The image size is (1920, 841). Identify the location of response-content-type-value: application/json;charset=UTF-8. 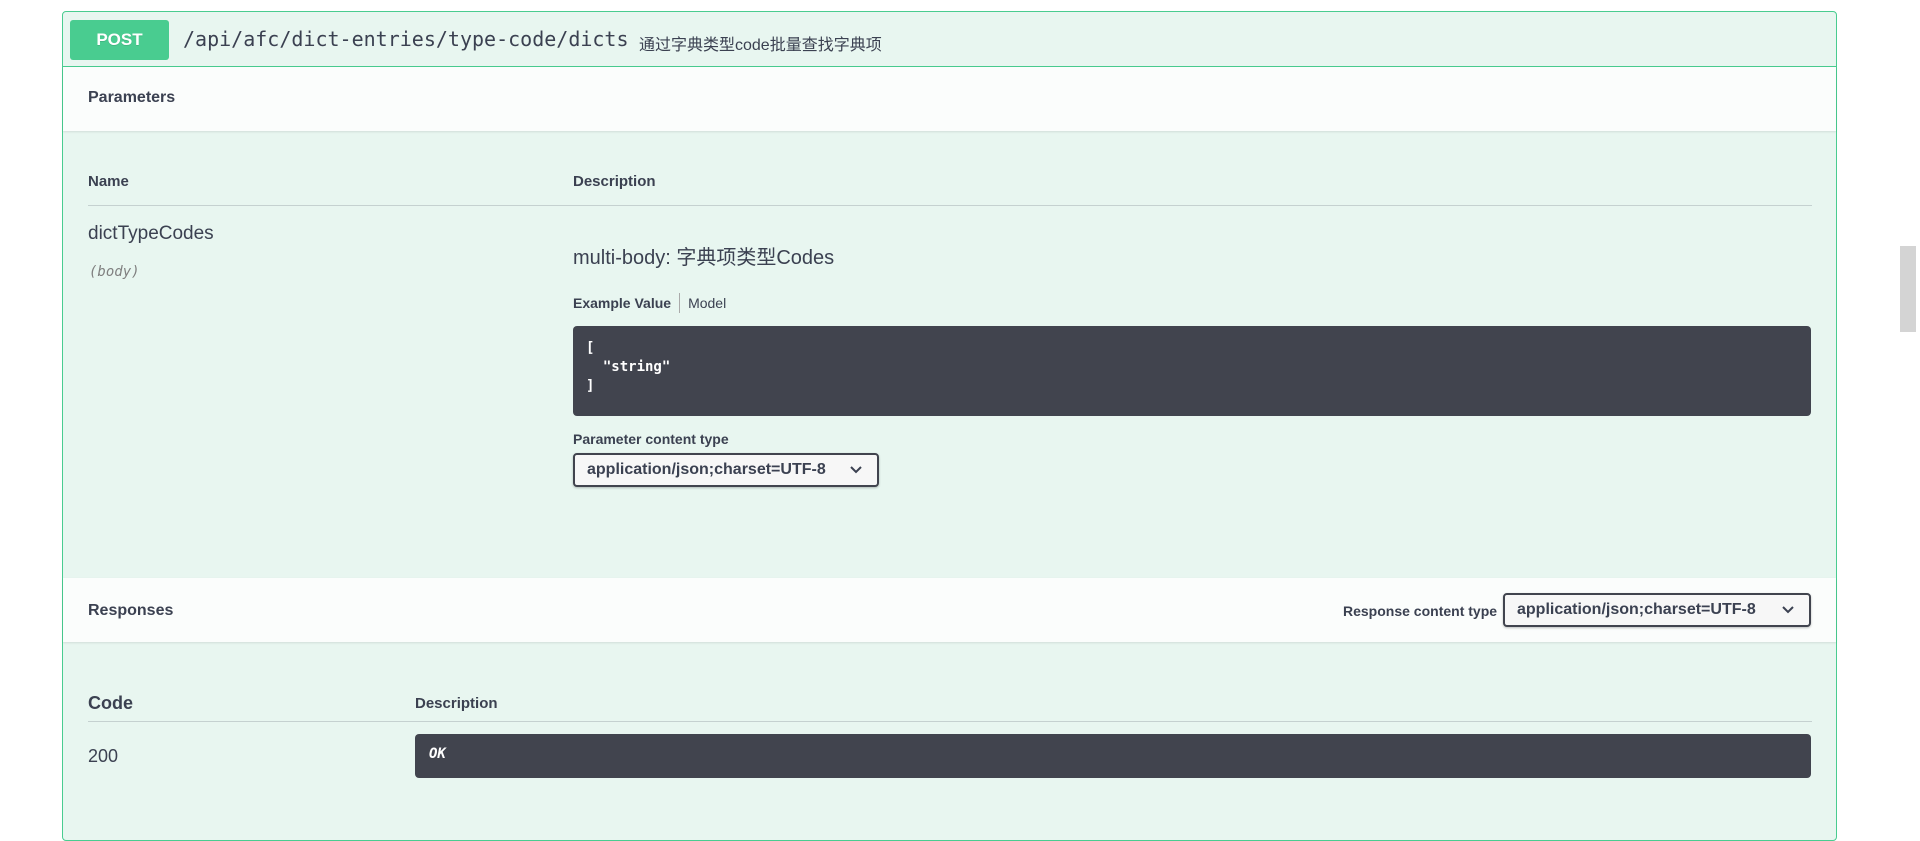
(1636, 609).